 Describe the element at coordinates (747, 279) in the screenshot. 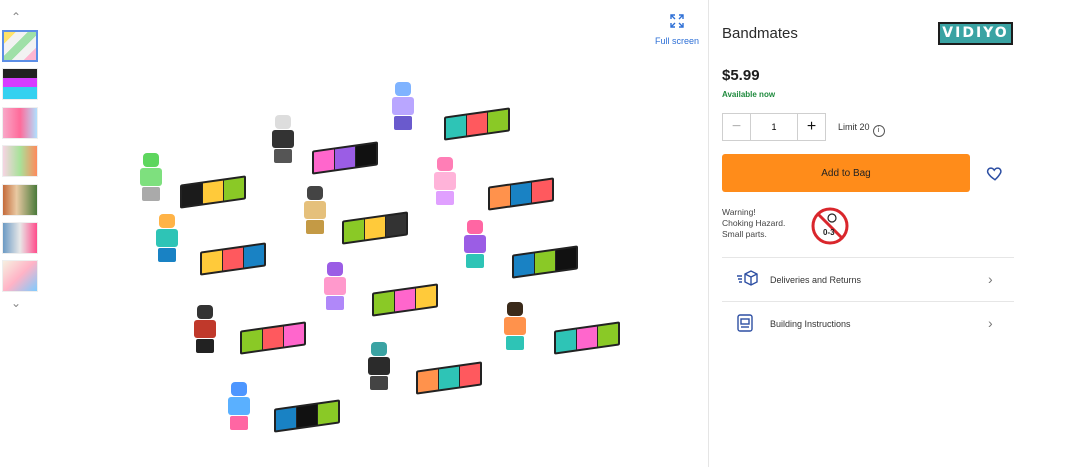

I see `delivery-box-icon` at that location.